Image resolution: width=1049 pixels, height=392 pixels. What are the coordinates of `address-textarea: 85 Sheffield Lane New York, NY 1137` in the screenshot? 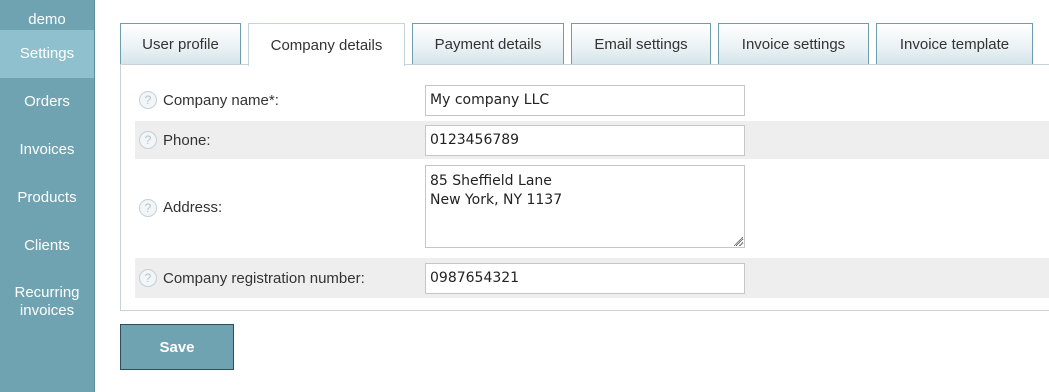 It's located at (585, 206).